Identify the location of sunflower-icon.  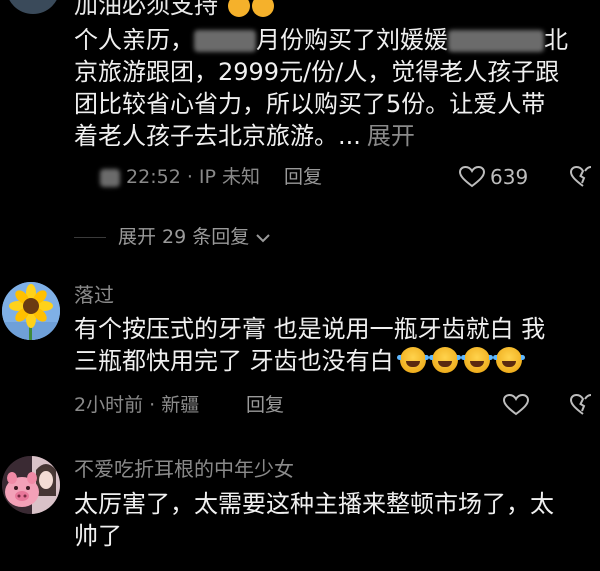
(31, 311).